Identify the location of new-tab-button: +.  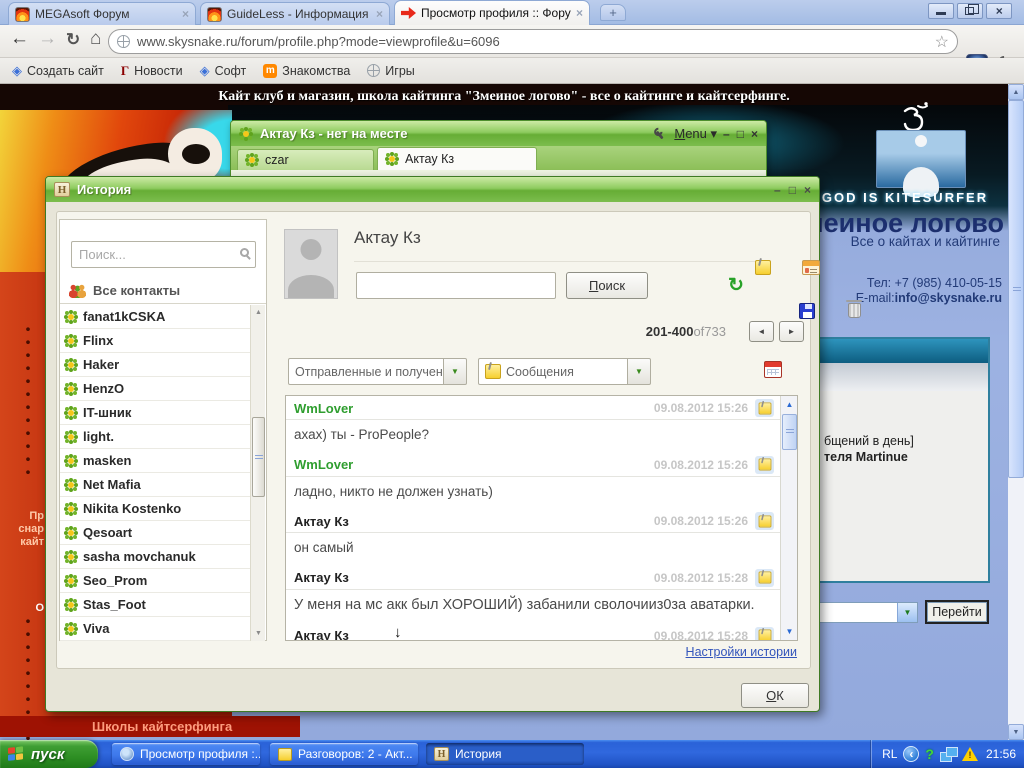
(613, 12).